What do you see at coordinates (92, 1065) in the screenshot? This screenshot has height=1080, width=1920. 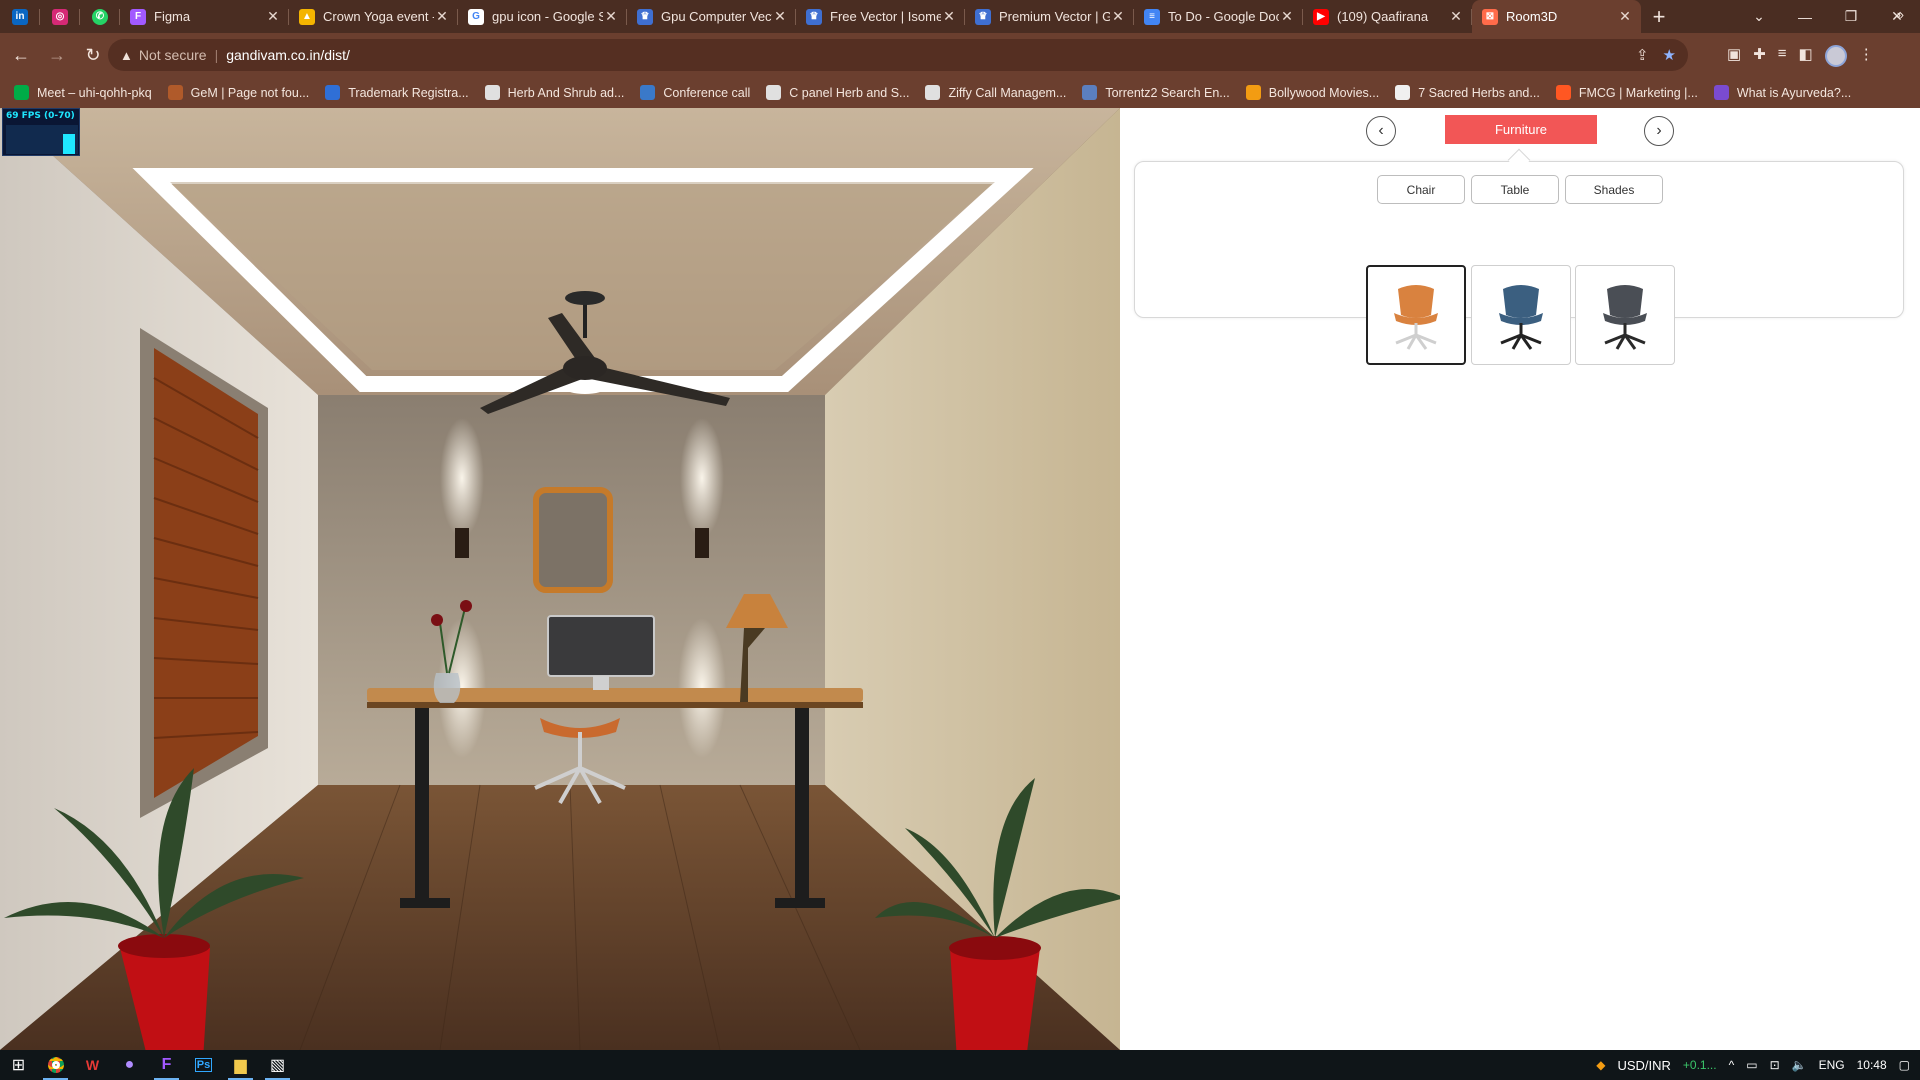 I see `taskbar-wps: W` at bounding box center [92, 1065].